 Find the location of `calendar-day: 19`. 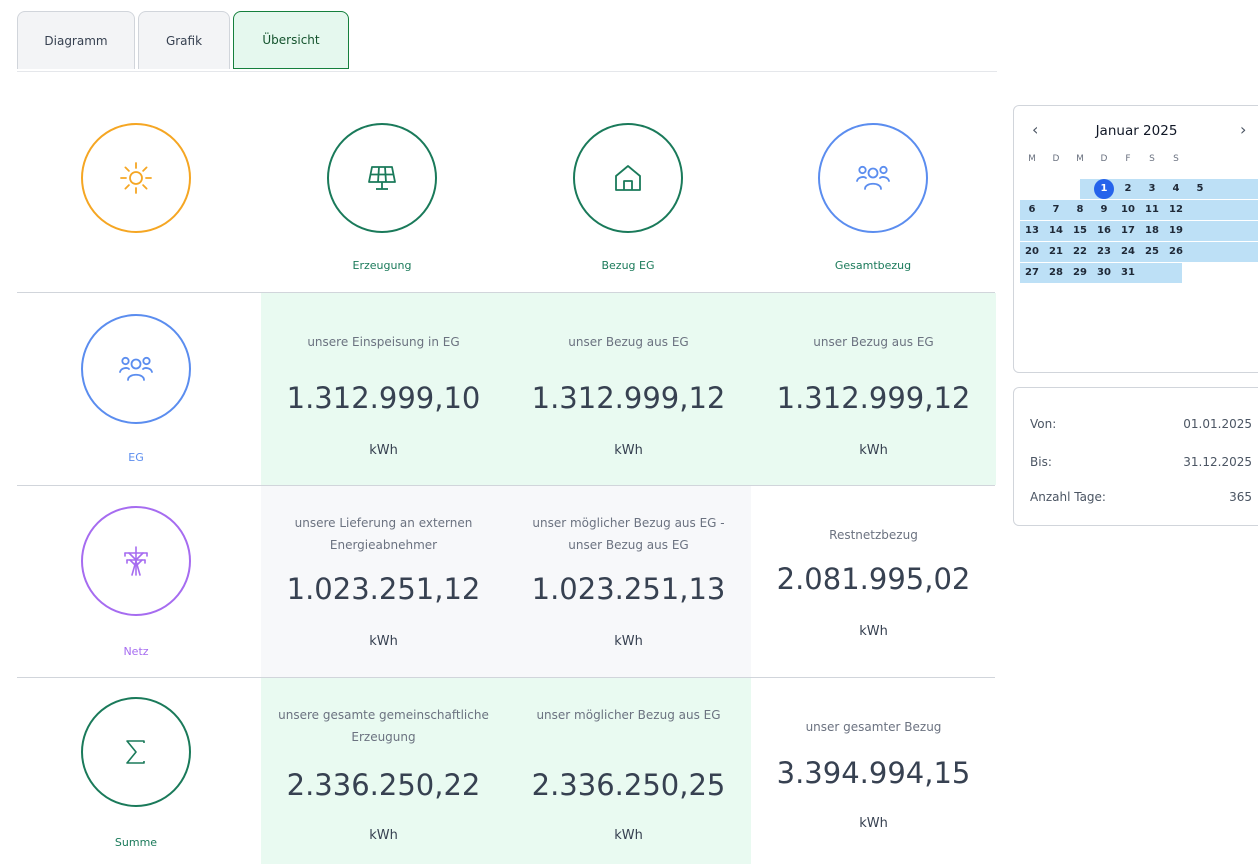

calendar-day: 19 is located at coordinates (1176, 231).